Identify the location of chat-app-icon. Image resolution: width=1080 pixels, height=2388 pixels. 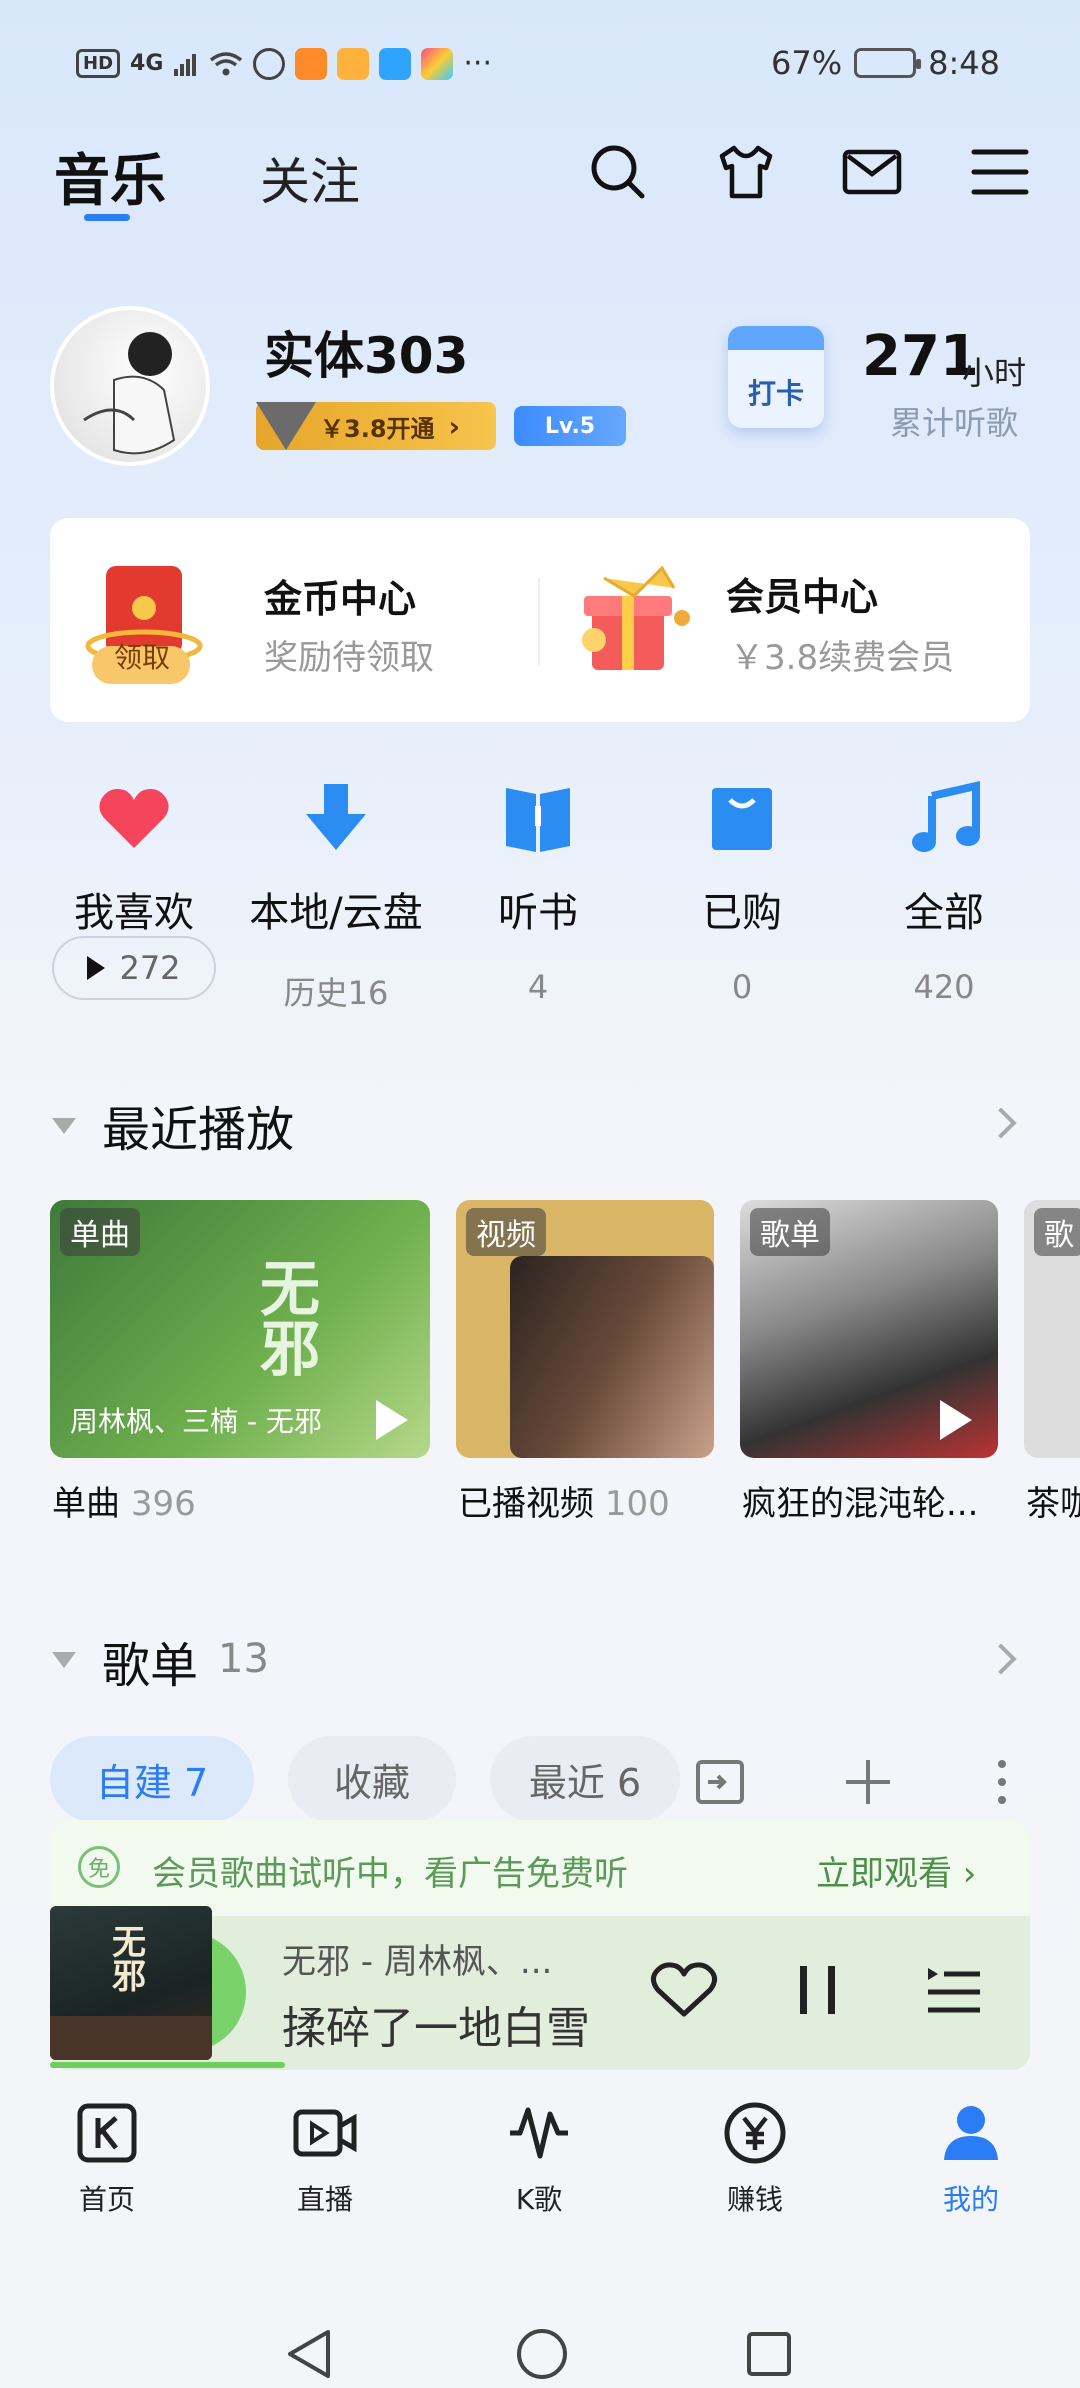
(395, 63).